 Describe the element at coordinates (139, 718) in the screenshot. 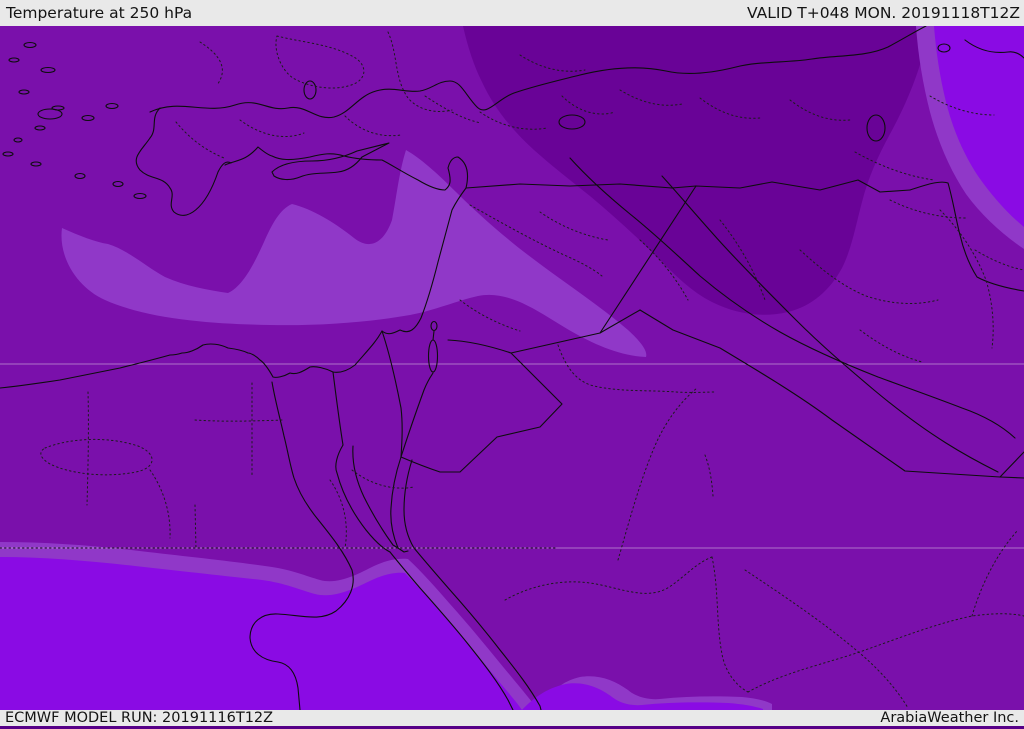

I see `model-run-label: ECMWF MODEL RUN: 20191116T12Z` at that location.